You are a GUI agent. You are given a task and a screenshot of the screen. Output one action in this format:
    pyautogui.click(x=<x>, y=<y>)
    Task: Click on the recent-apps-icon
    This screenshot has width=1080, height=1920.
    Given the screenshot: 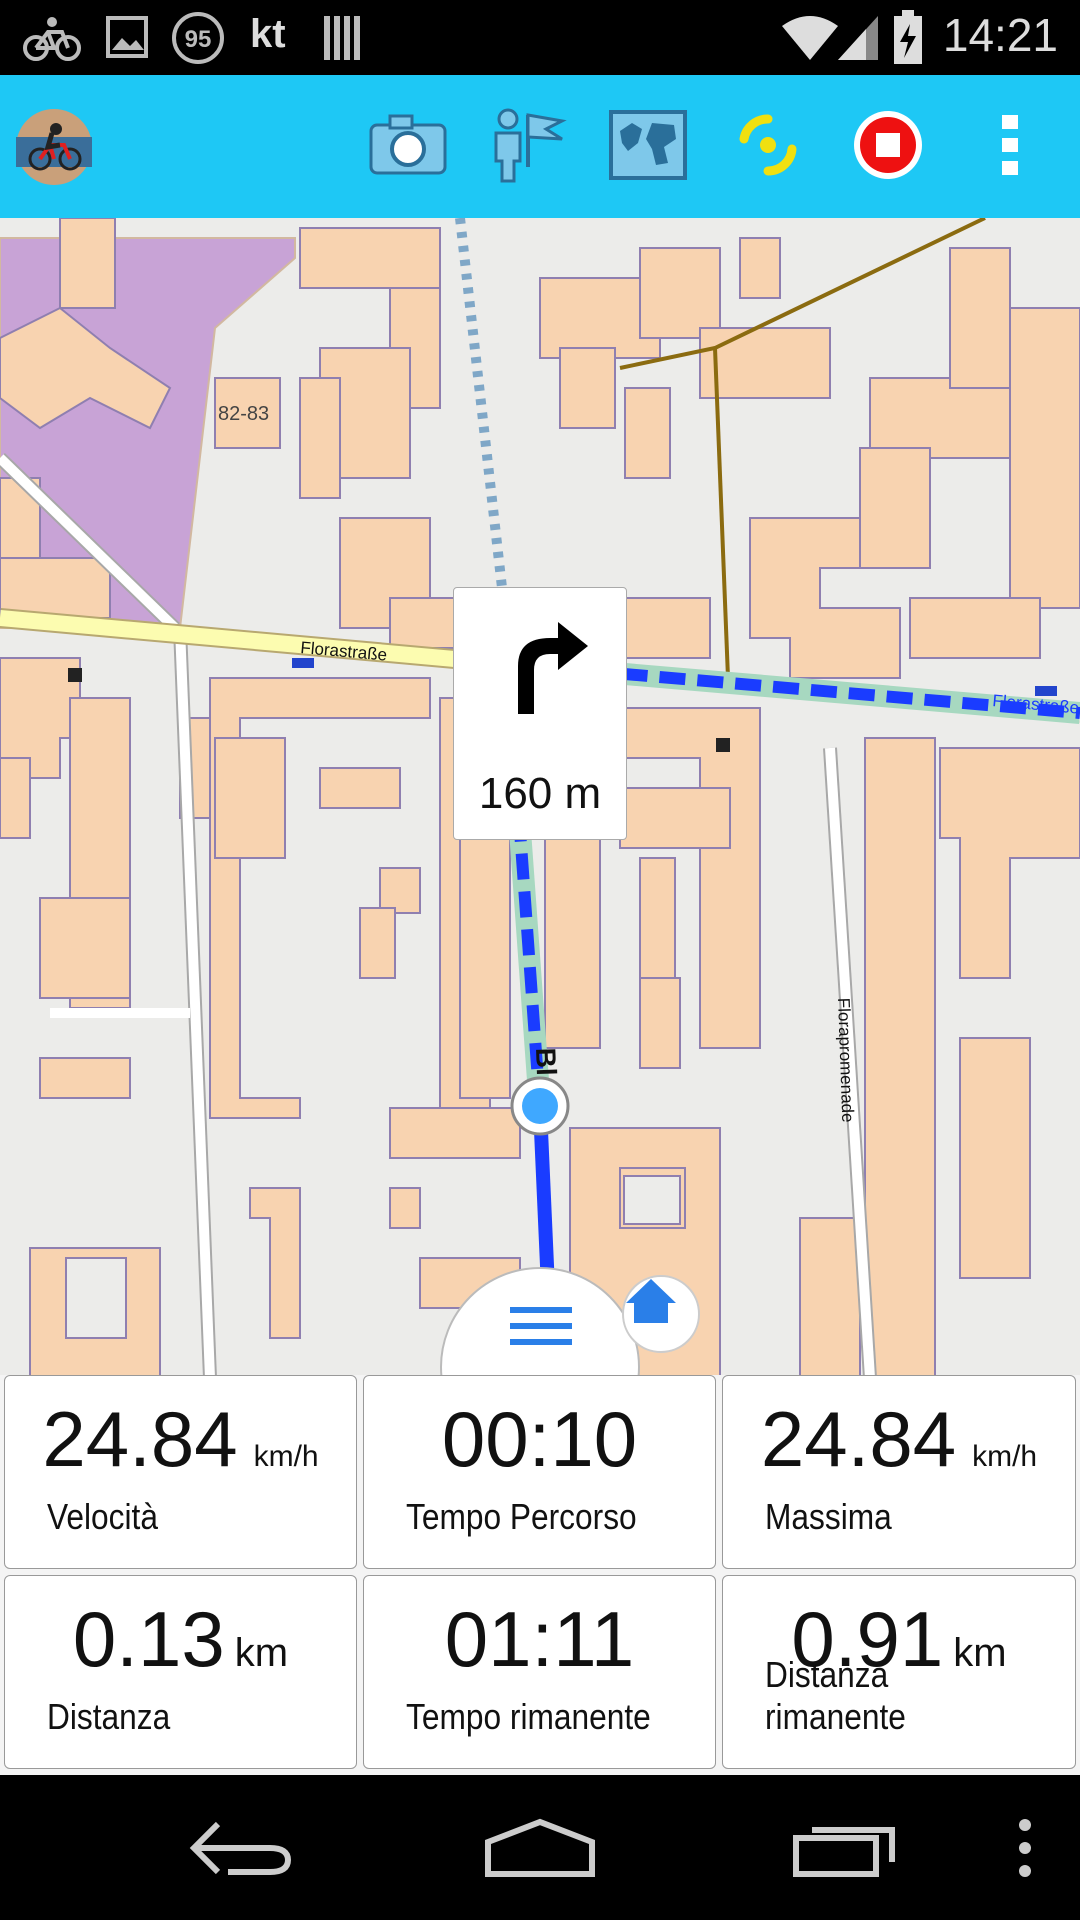 What is the action you would take?
    pyautogui.click(x=845, y=1850)
    